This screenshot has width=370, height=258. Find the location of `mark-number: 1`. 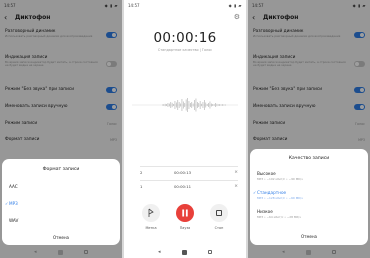

mark-number: 1 is located at coordinates (141, 186).